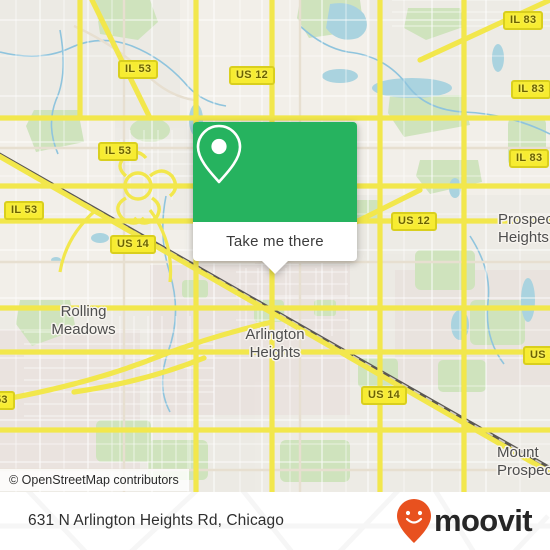 This screenshot has width=550, height=550. What do you see at coordinates (414, 221) in the screenshot?
I see `road-shield-us-12-east: US 12` at bounding box center [414, 221].